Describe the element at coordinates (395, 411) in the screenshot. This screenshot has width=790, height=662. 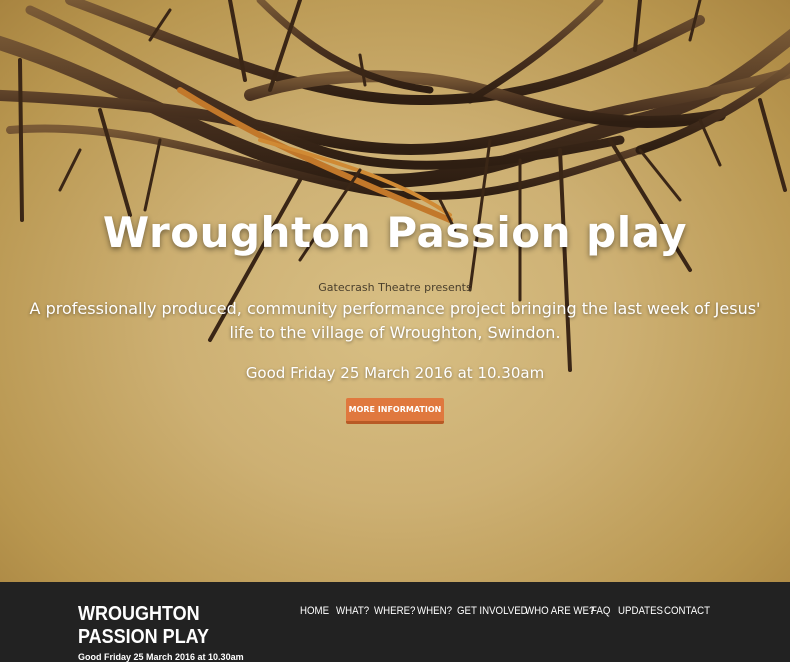
I see `more-information-button: MORE INFORMATION` at that location.